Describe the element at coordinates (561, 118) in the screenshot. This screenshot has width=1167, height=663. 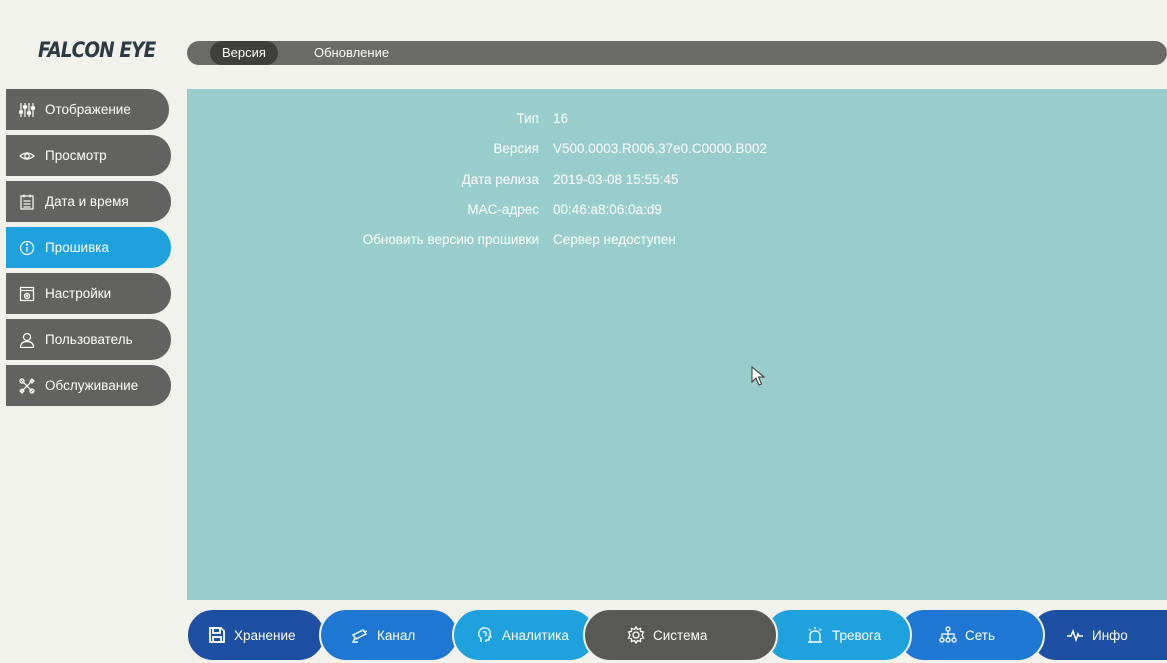
I see `info-value: 16` at that location.